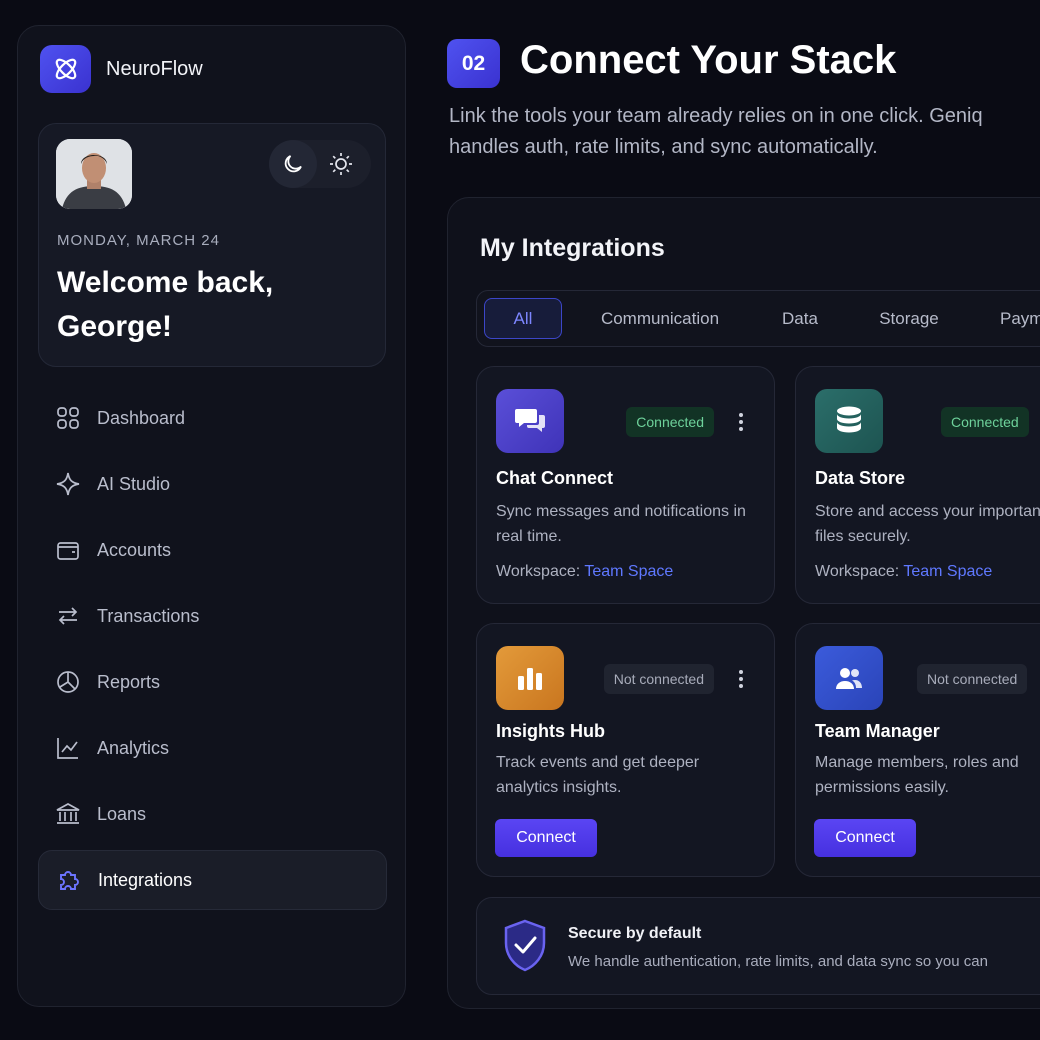 This screenshot has width=1040, height=1040. I want to click on tab-storage: Storage, so click(909, 318).